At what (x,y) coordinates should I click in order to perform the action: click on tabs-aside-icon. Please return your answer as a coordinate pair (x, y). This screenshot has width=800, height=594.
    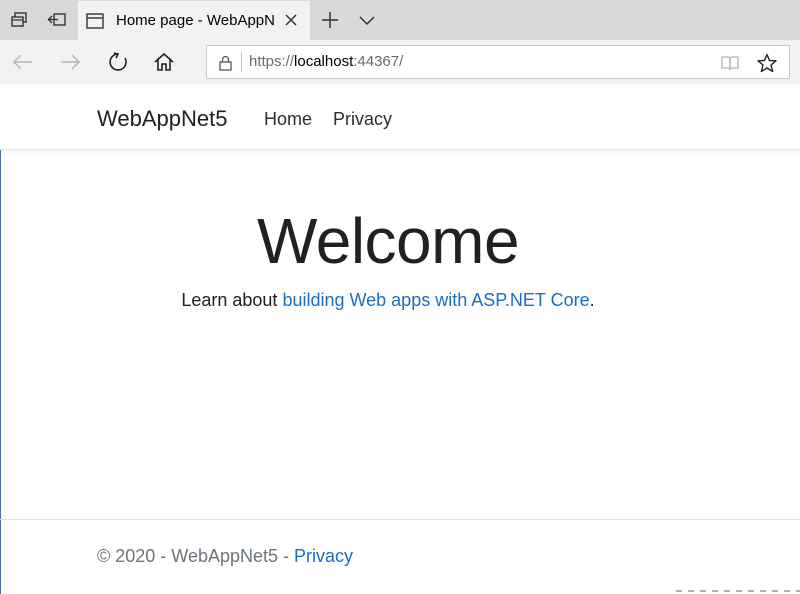
    Looking at the image, I should click on (19, 20).